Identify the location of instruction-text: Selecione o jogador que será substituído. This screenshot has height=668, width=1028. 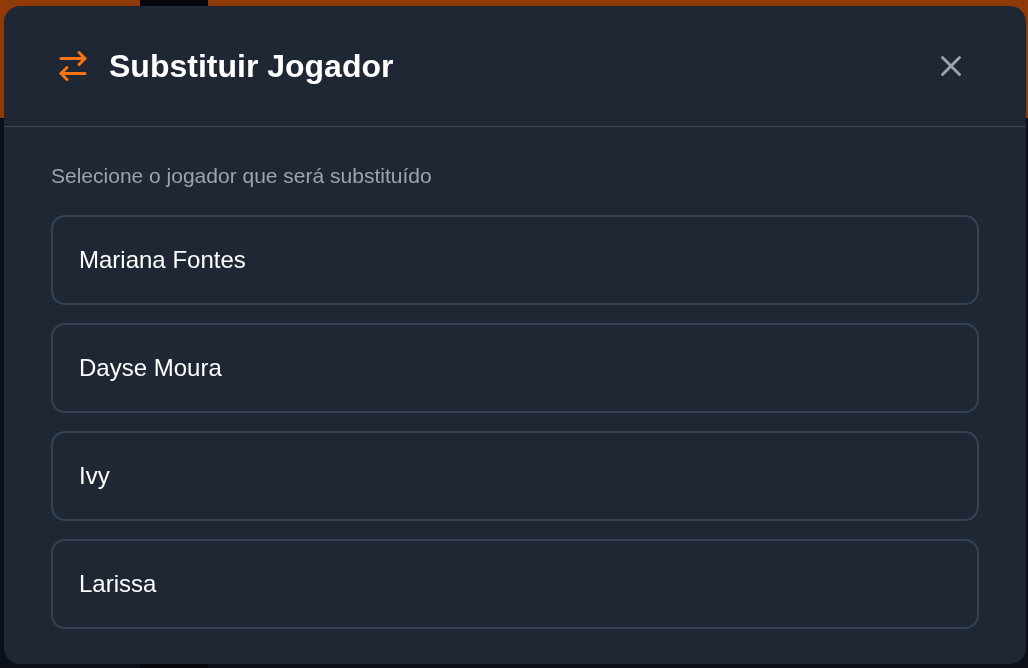
(242, 176).